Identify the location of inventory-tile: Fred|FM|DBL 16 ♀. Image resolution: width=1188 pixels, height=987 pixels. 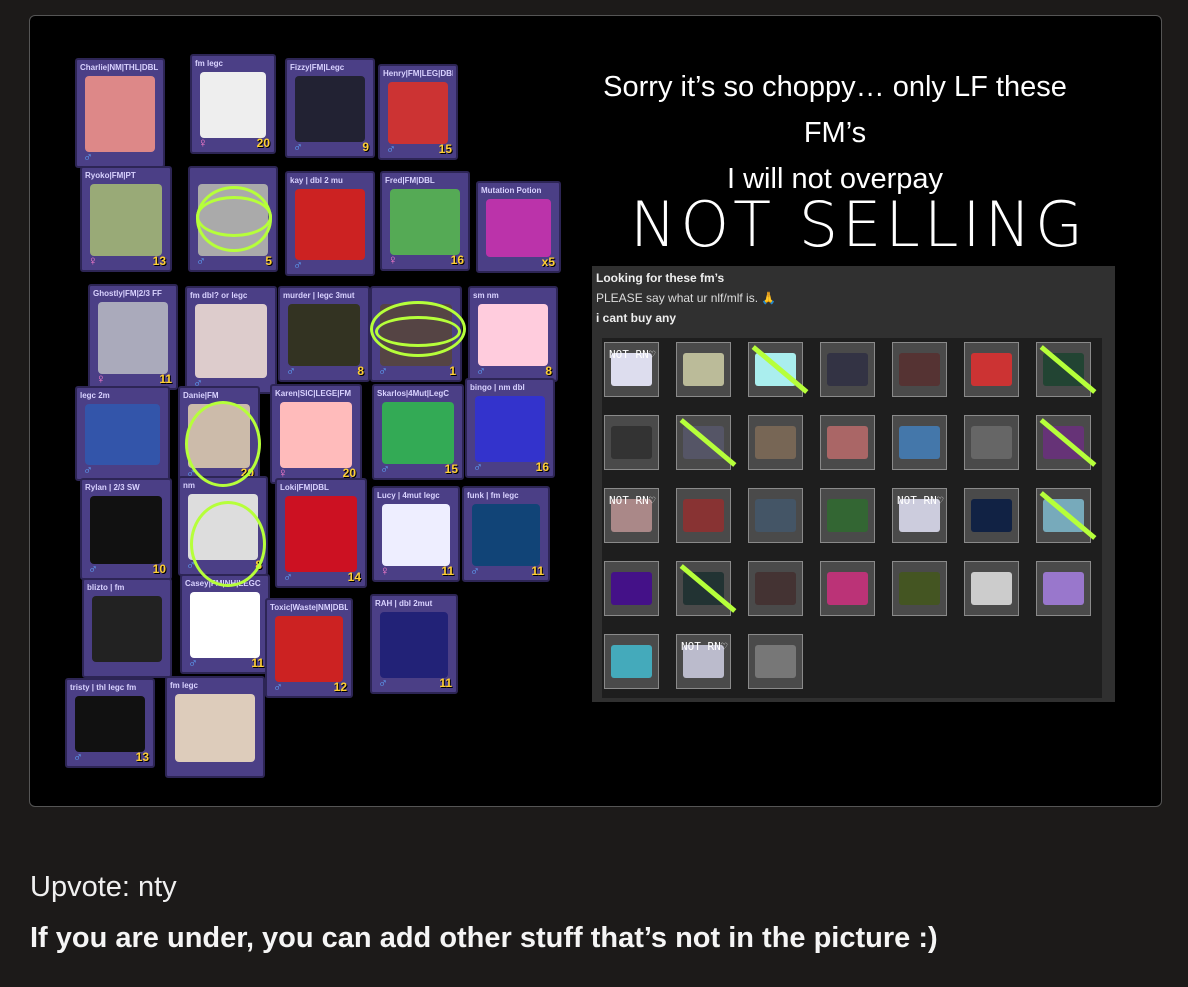
(425, 221).